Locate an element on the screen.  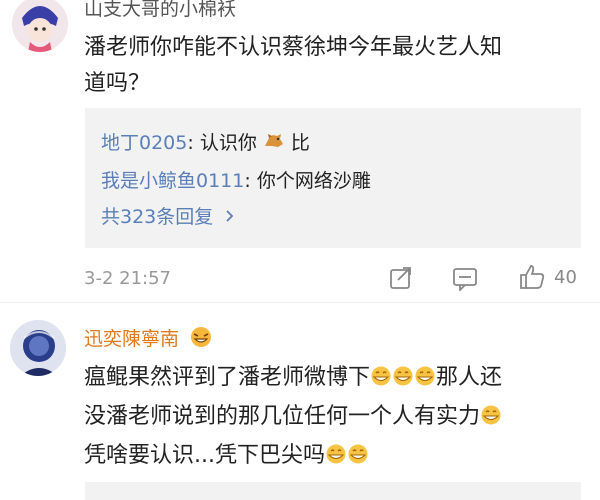
username-label: 迅奕陳寧南 is located at coordinates (132, 339).